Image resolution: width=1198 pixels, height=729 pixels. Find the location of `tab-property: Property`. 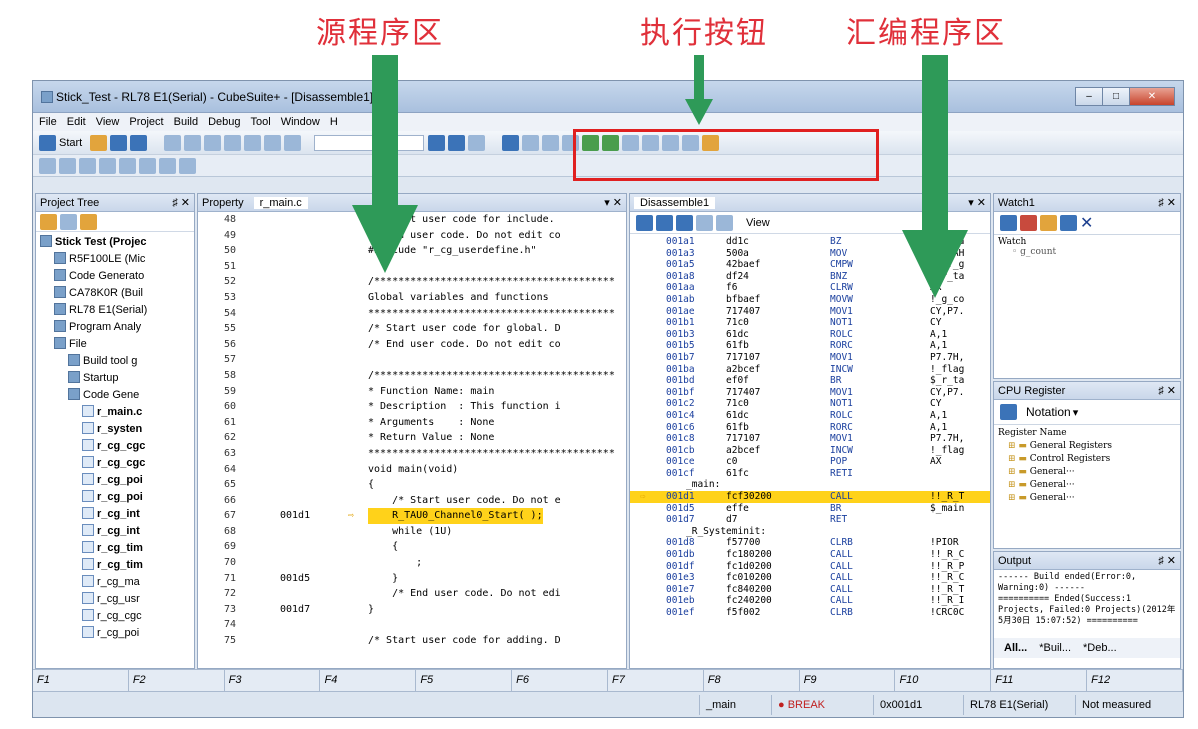

tab-property: Property is located at coordinates (223, 203).